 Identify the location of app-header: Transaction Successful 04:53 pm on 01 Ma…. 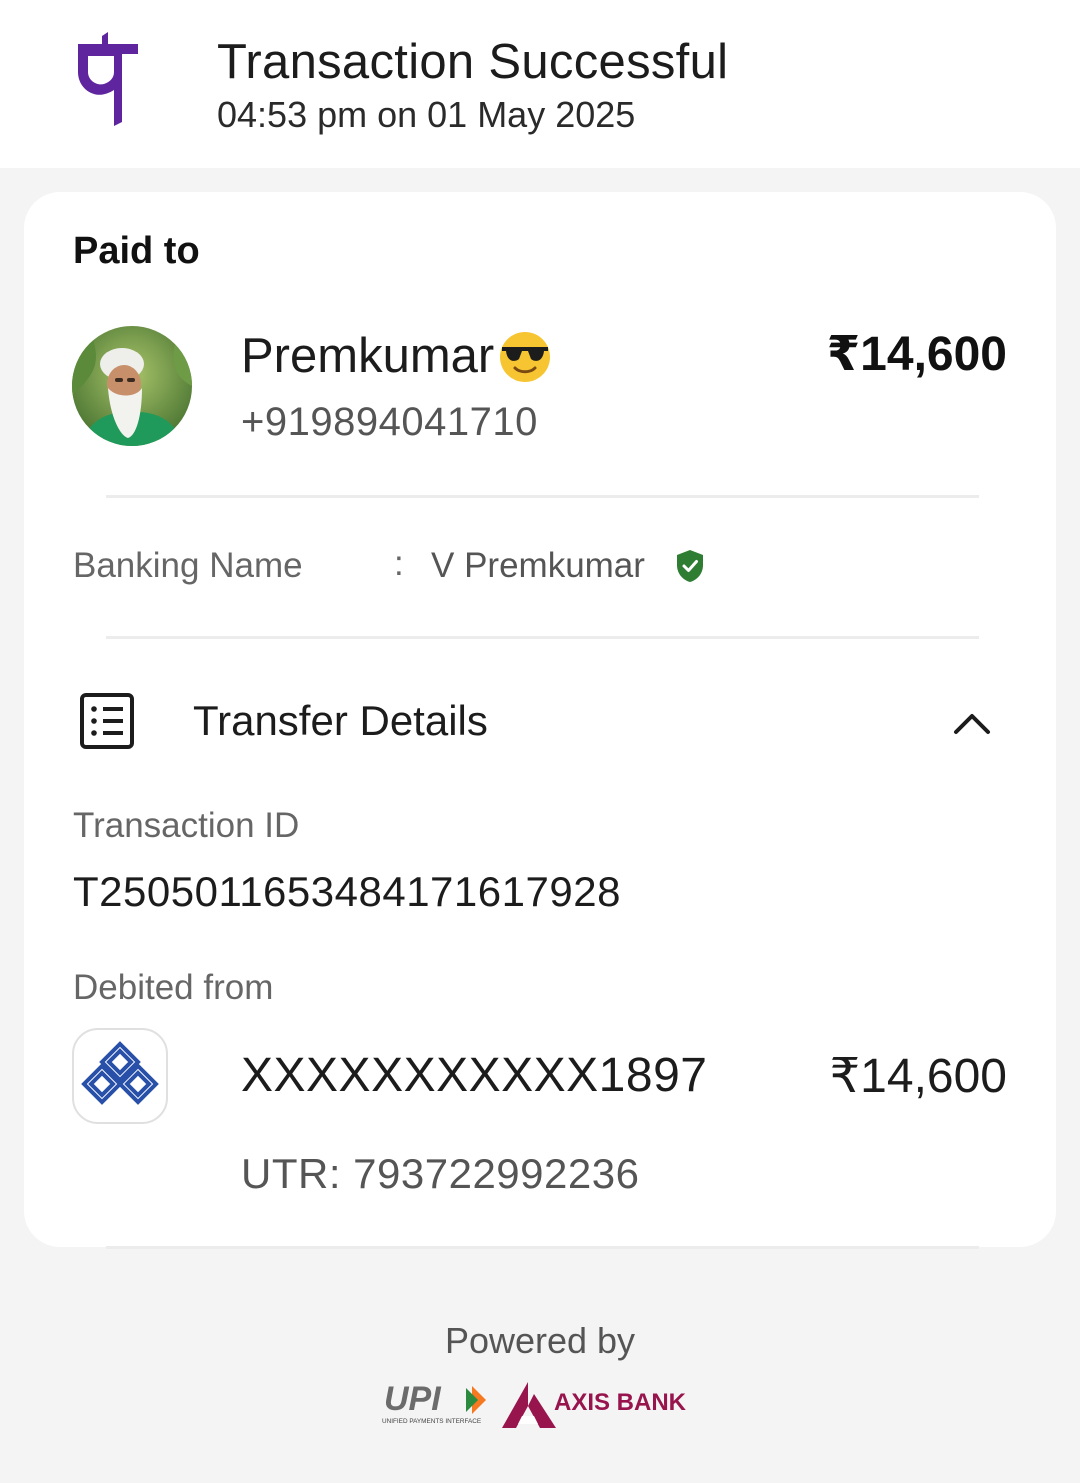
(540, 84).